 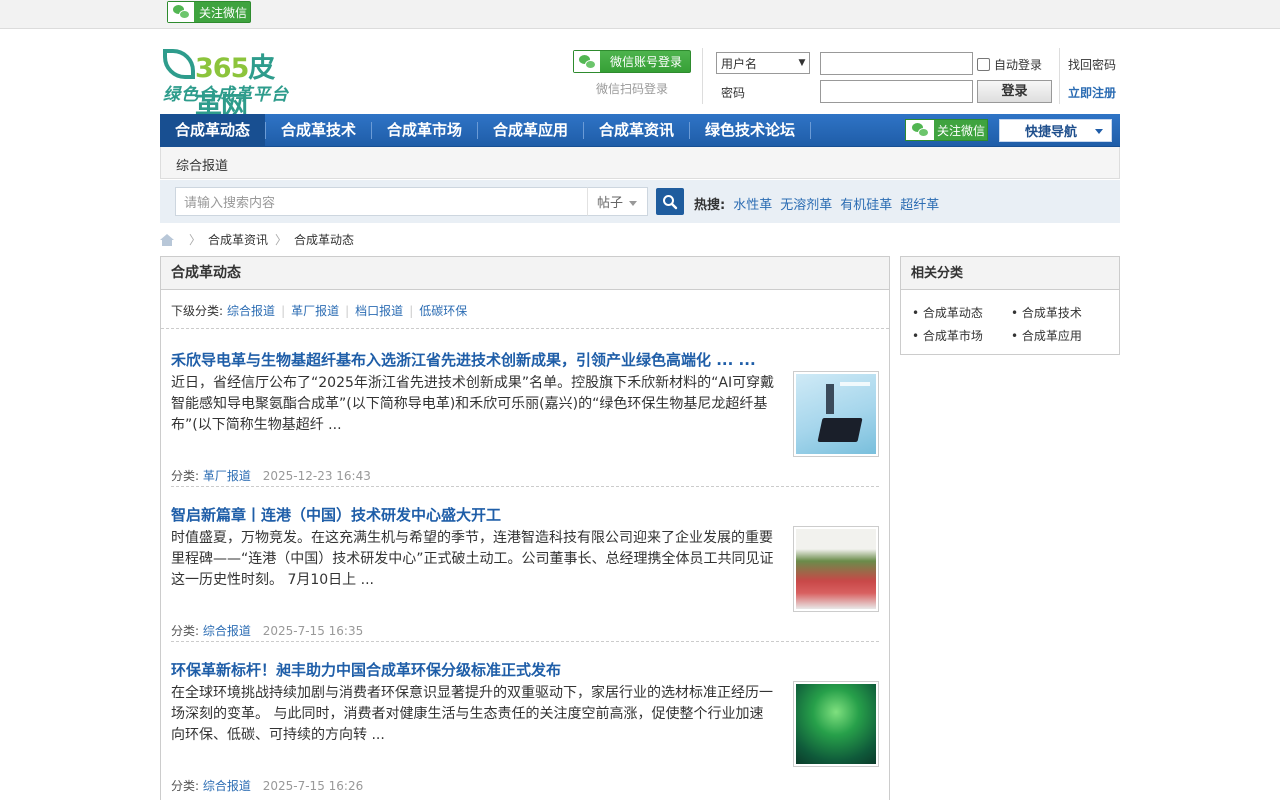 I want to click on follow-wechat-button: 关注微信, so click(x=209, y=12).